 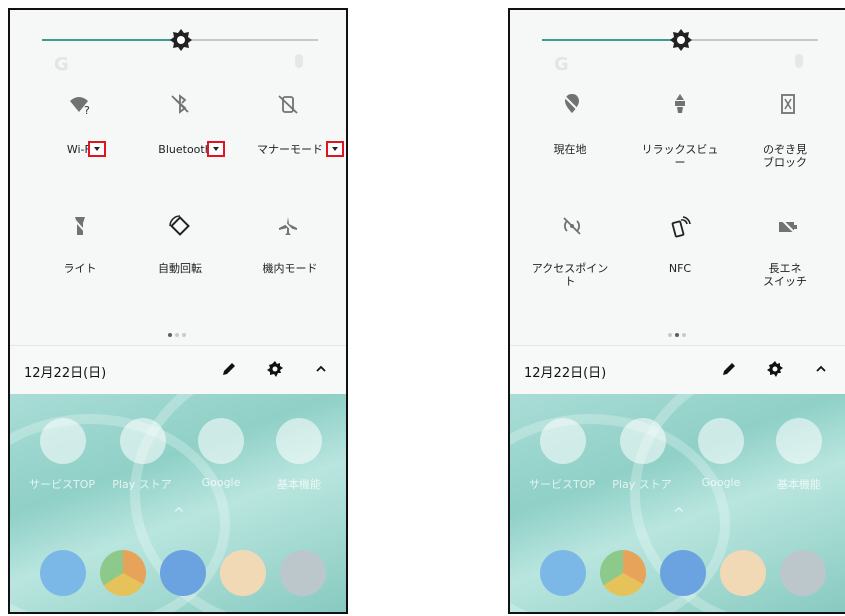 I want to click on manner-mode-dropdown-button, so click(x=335, y=149).